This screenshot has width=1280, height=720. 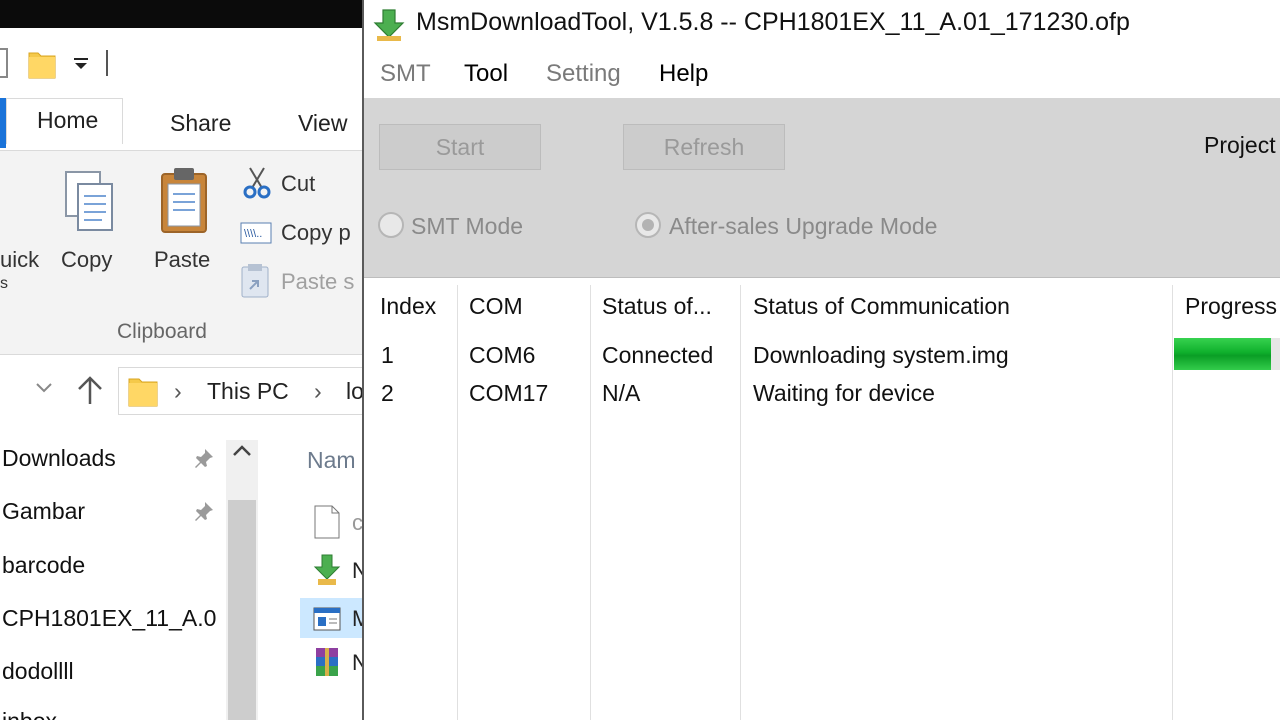 What do you see at coordinates (502, 355) in the screenshot?
I see `row1-com: COM6` at bounding box center [502, 355].